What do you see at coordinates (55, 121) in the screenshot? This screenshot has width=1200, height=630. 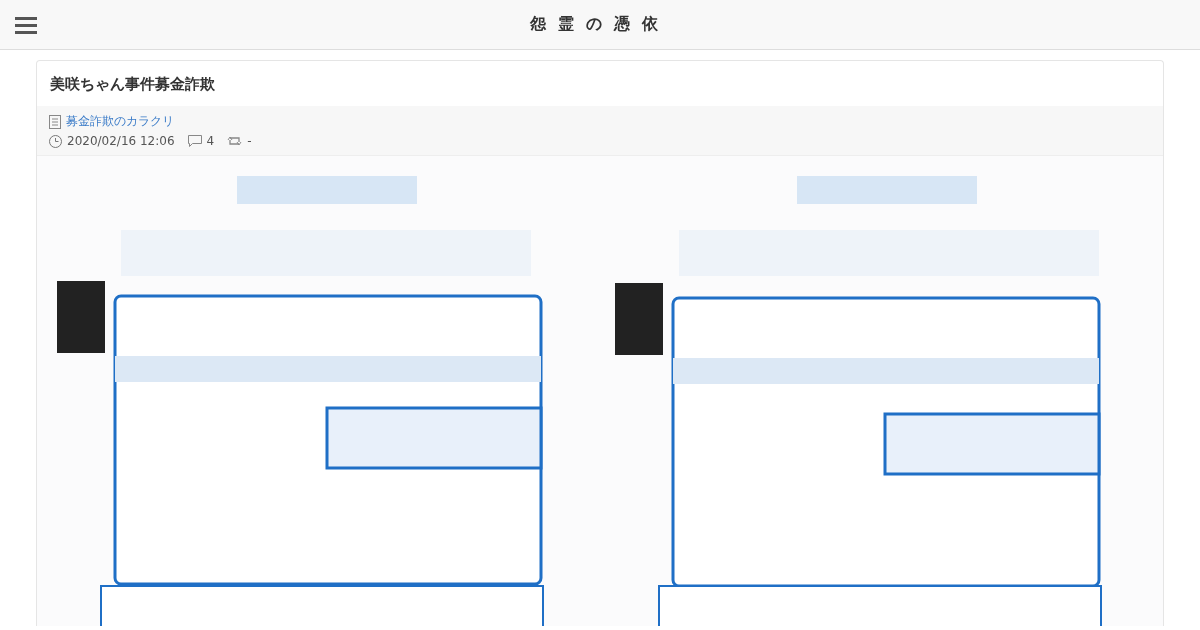 I see `document-icon` at bounding box center [55, 121].